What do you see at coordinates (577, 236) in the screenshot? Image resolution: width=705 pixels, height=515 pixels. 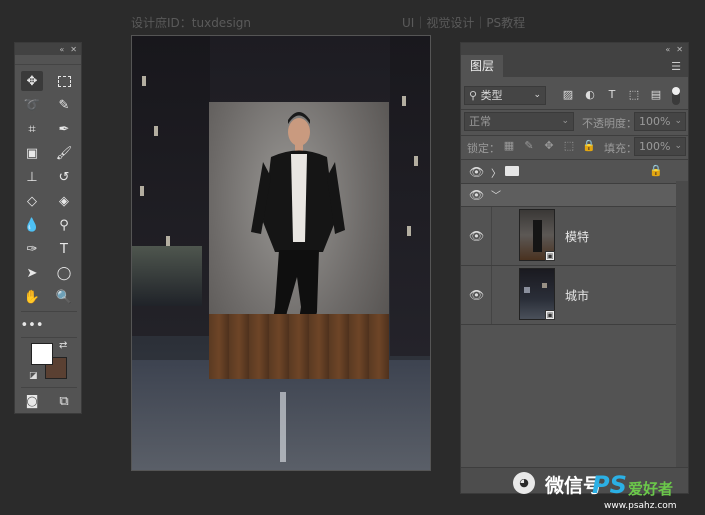 I see `layer-name: 模特` at bounding box center [577, 236].